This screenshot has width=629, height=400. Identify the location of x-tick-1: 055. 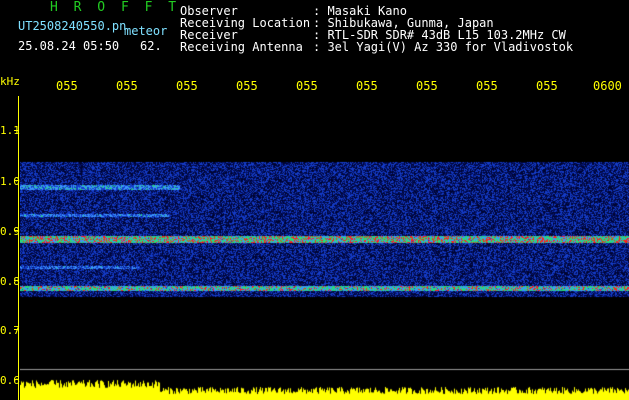
(67, 86).